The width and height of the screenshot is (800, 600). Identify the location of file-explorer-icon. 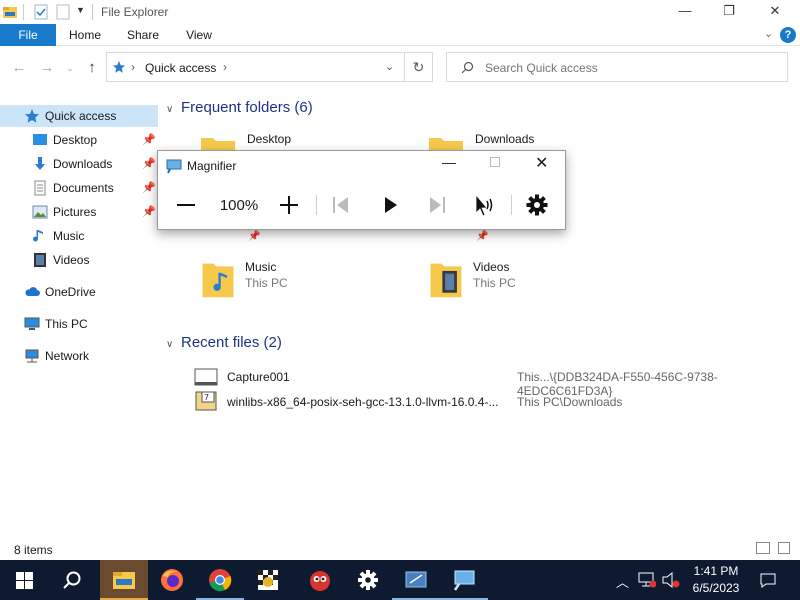
(10, 12).